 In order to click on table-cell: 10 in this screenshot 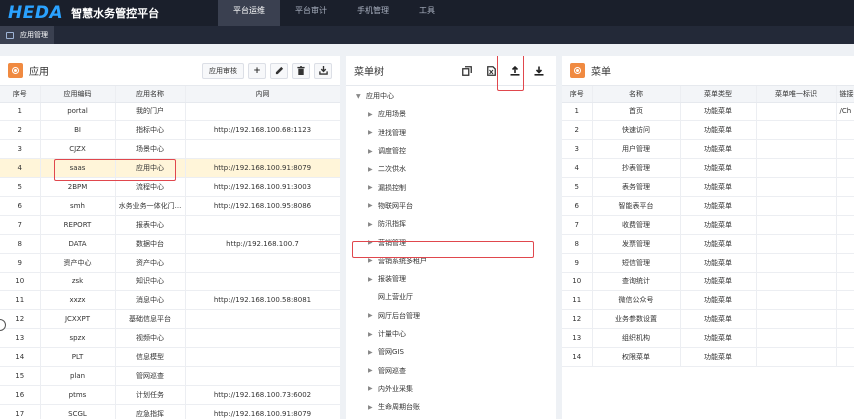, I will do `click(20, 282)`.